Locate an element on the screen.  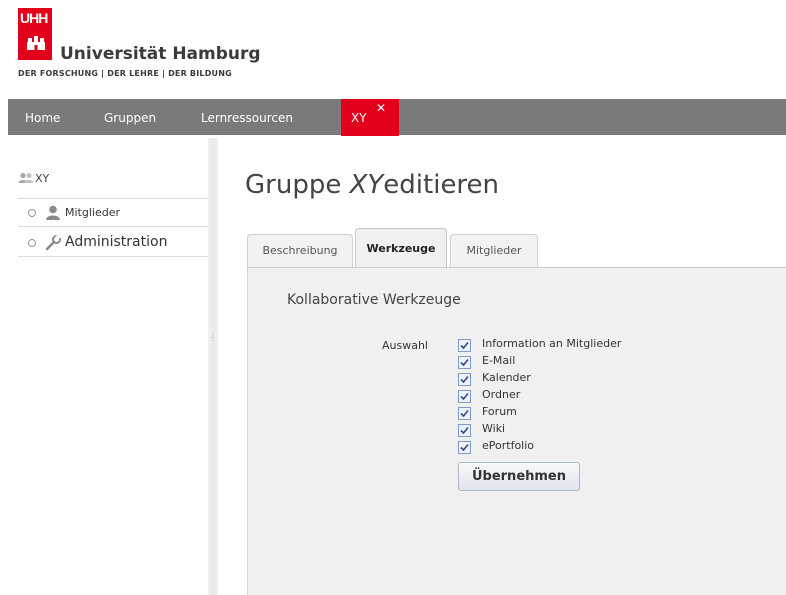
page-title: Gruppe XYeditieren is located at coordinates (372, 185).